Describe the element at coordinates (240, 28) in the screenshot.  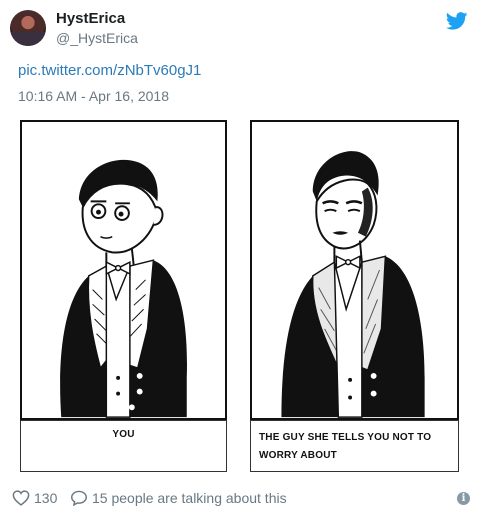
I see `tweet-header: HystErica @_HystErica` at that location.